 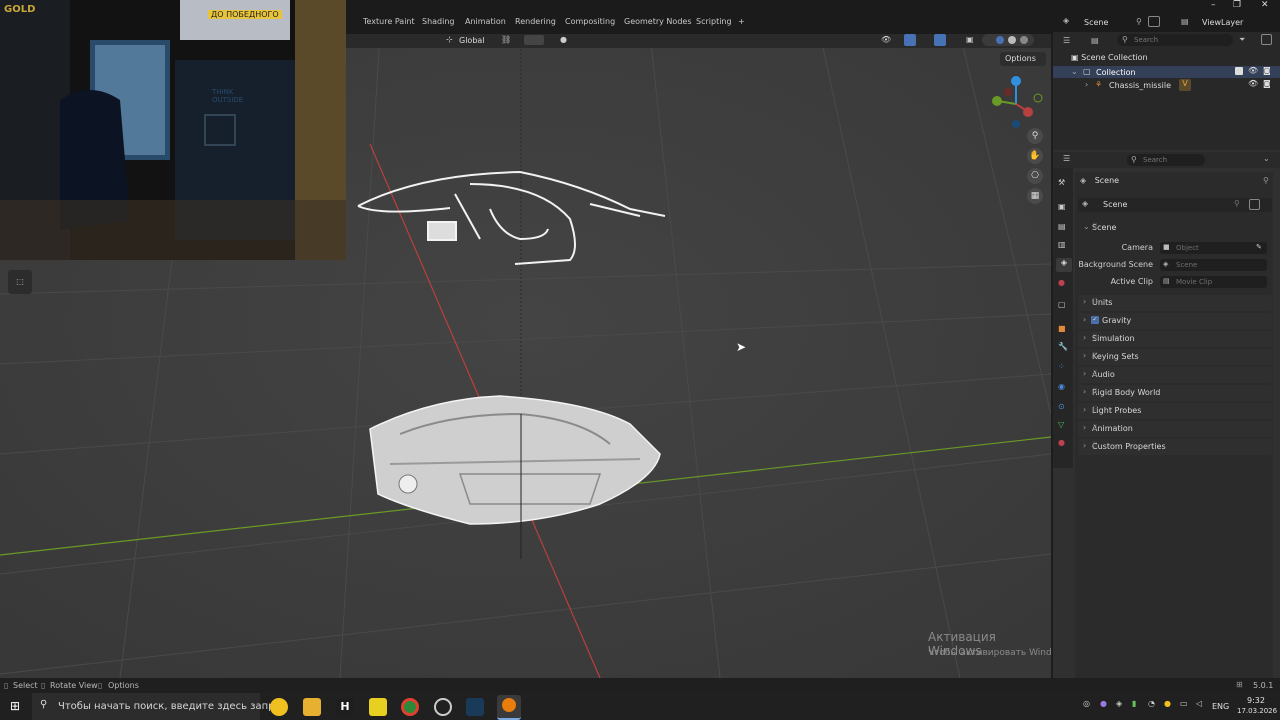 What do you see at coordinates (1213, 265) in the screenshot?
I see `background-scene-field: ◈ Scene` at bounding box center [1213, 265].